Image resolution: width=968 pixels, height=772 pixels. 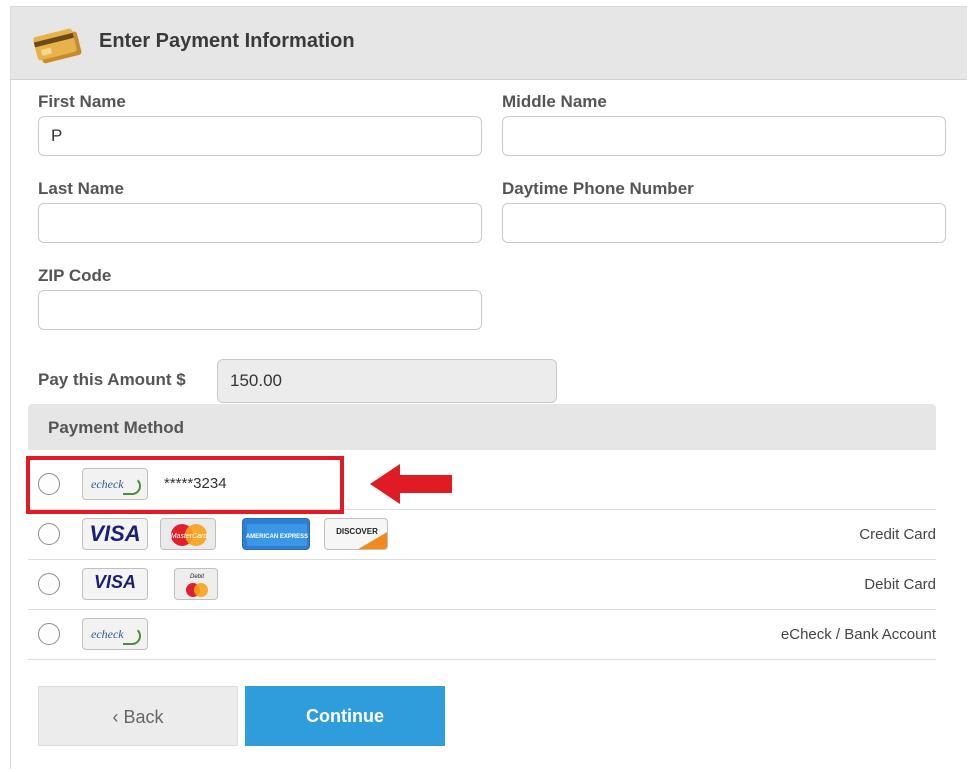 What do you see at coordinates (900, 584) in the screenshot?
I see `debit-card-label: Debit Card` at bounding box center [900, 584].